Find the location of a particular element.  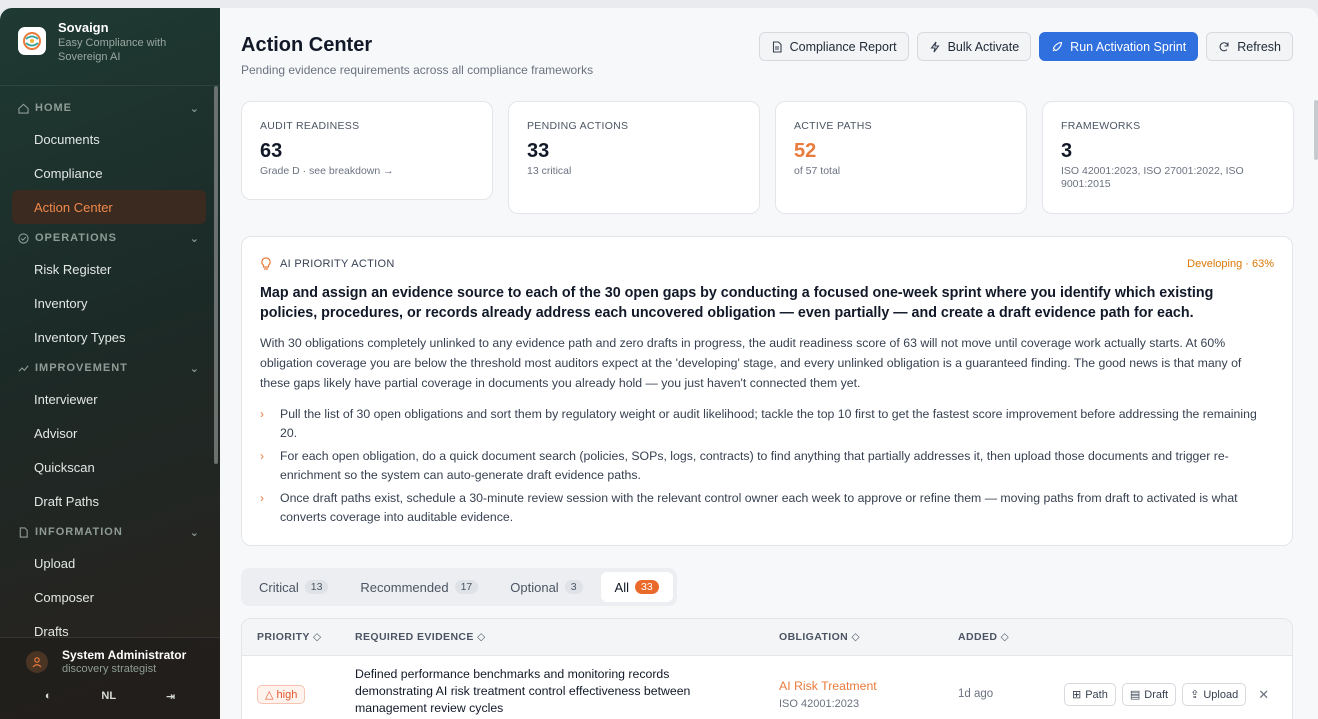

run-activation-sprint-label: Run Activation Sprint is located at coordinates (1128, 46).